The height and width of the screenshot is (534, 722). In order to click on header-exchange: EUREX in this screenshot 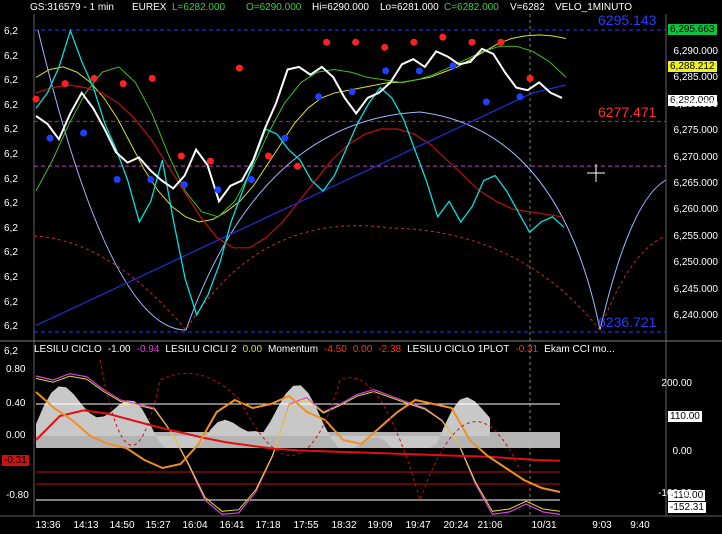, I will do `click(149, 7)`.